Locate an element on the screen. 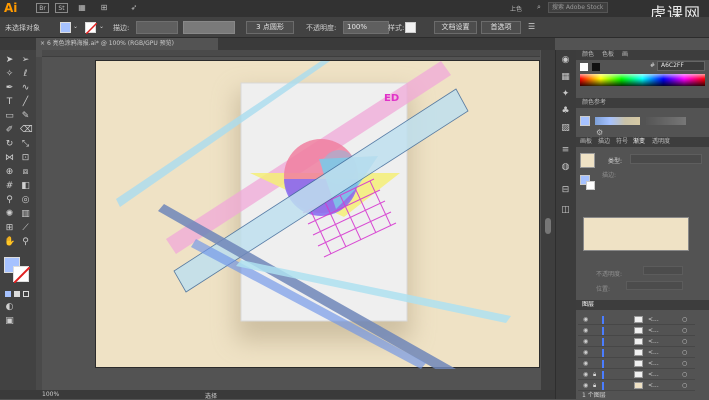 The image size is (709, 400). vertical-scrollbar is located at coordinates (548, 220).